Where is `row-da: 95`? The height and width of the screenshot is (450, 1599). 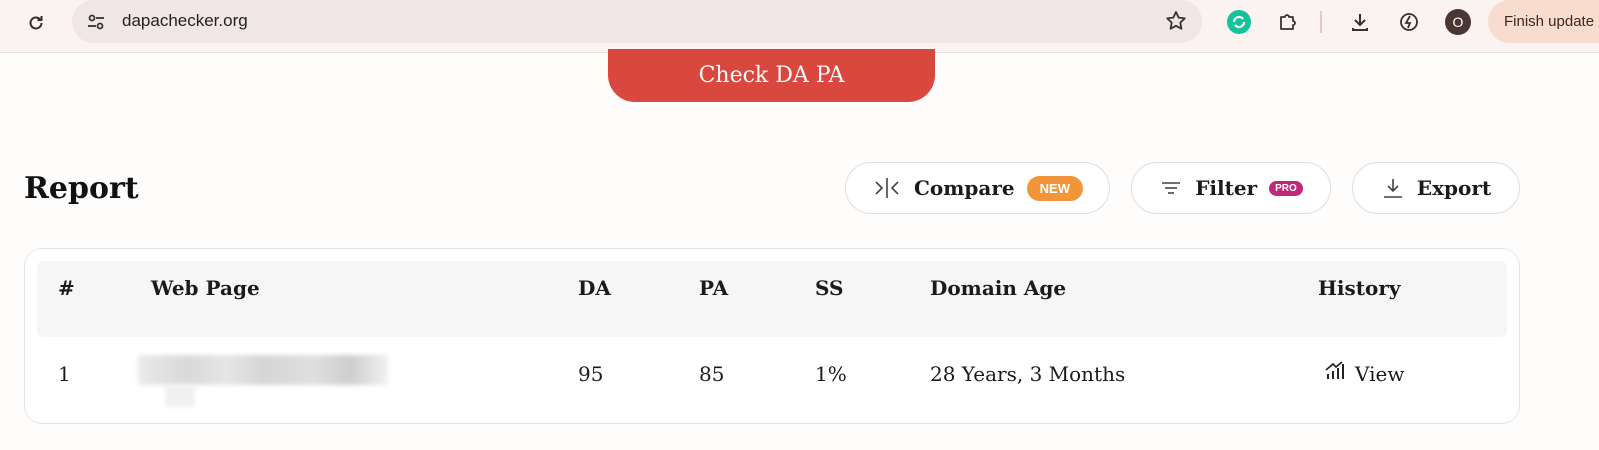
row-da: 95 is located at coordinates (591, 374).